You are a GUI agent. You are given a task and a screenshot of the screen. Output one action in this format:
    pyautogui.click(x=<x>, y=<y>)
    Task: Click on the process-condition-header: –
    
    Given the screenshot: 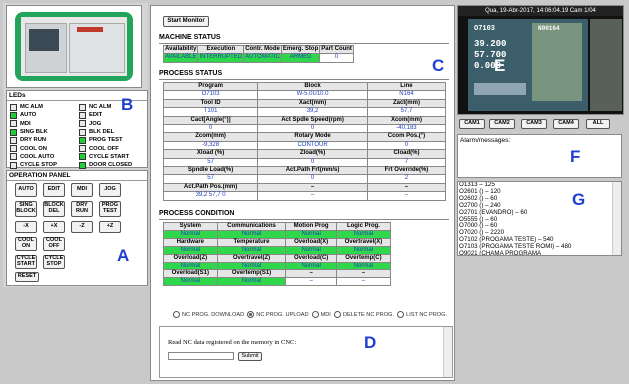 What is the action you would take?
    pyautogui.click(x=311, y=274)
    